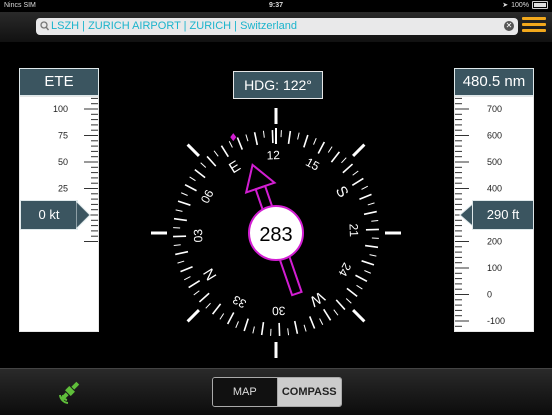  What do you see at coordinates (273, 155) in the screenshot?
I see `dial-label: 12` at bounding box center [273, 155].